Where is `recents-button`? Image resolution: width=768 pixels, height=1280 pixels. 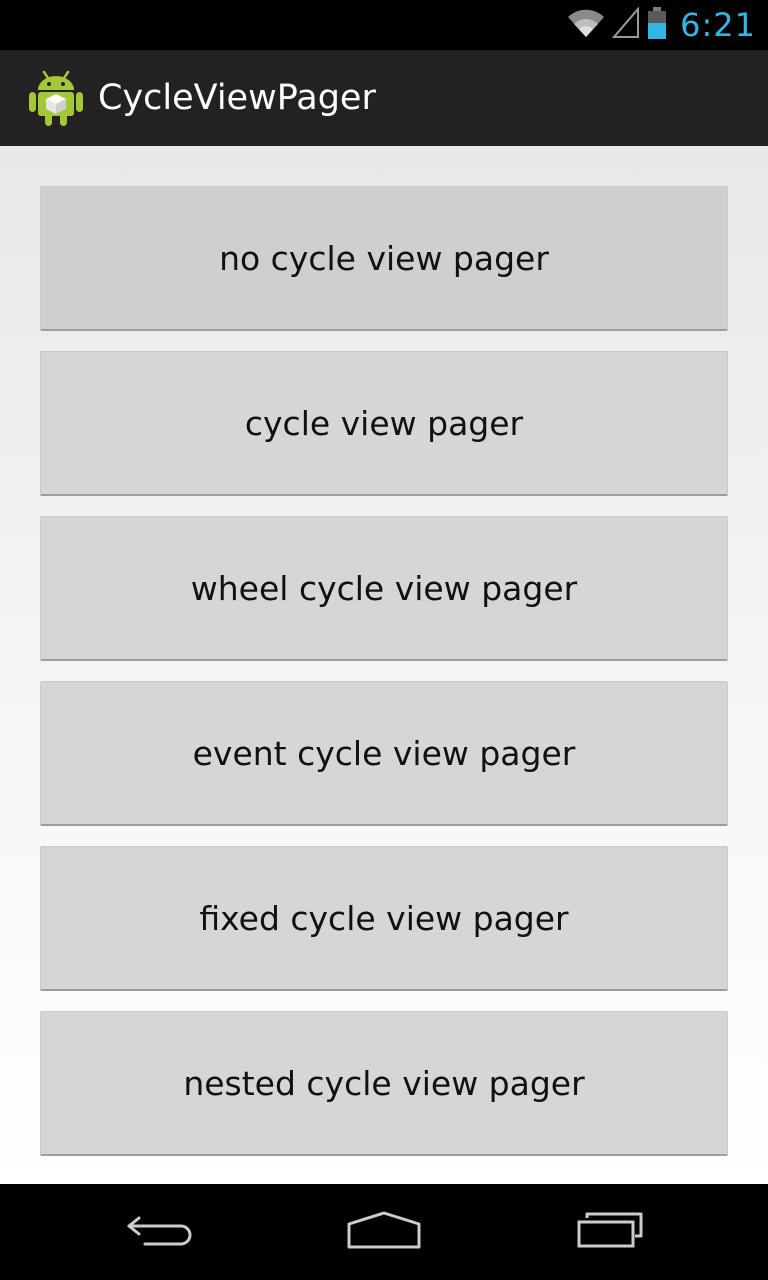
recents-button is located at coordinates (610, 1232).